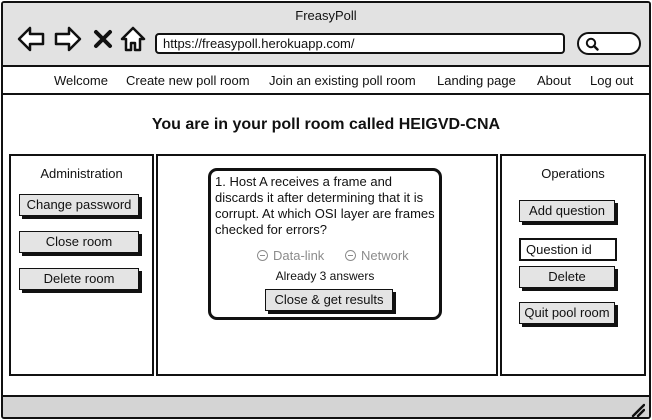 Image resolution: width=652 pixels, height=420 pixels. What do you see at coordinates (326, 15) in the screenshot?
I see `window-title: FreasyPoll` at bounding box center [326, 15].